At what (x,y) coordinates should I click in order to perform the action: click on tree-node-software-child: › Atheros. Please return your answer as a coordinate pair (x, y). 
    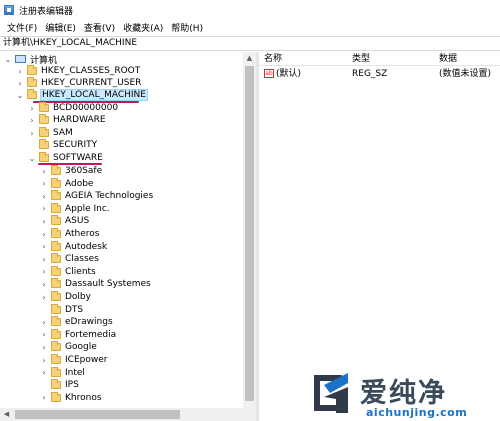
    Looking at the image, I should click on (69, 234).